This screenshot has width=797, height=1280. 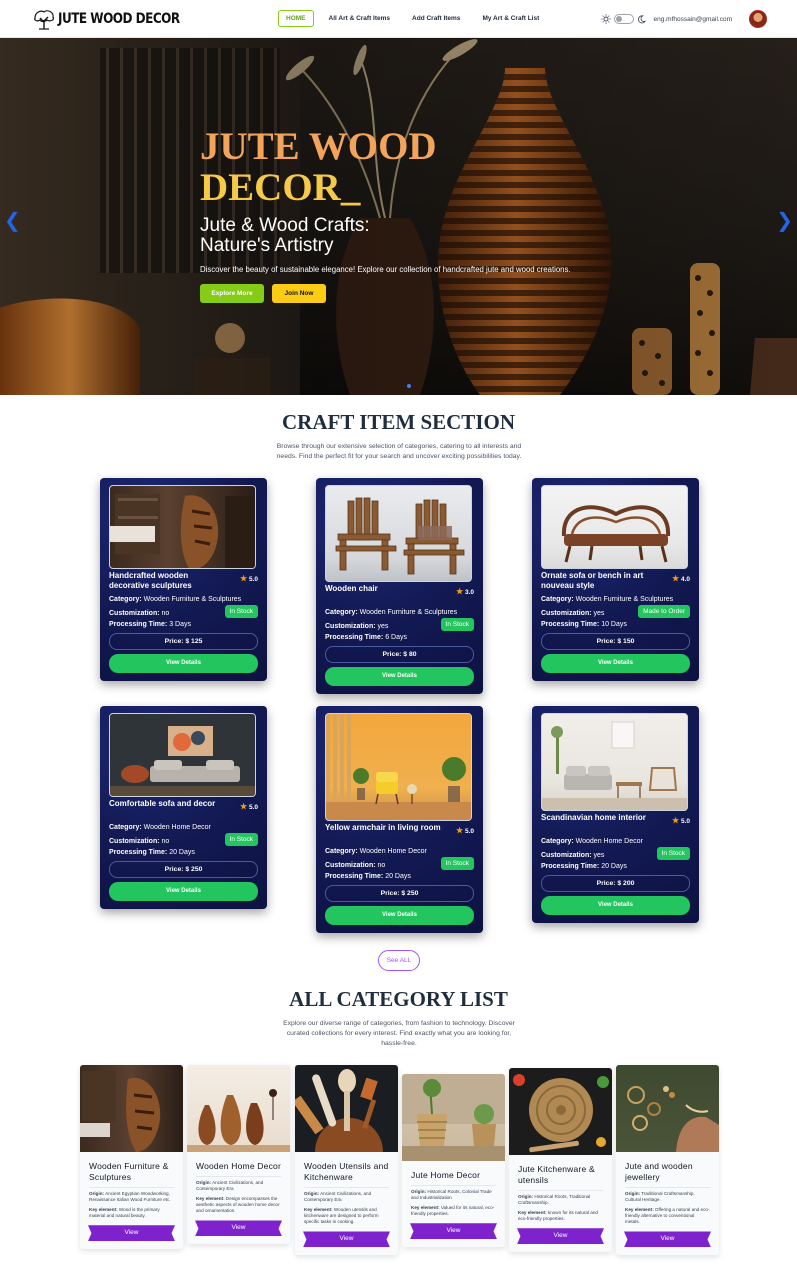 What do you see at coordinates (572, 613) in the screenshot?
I see `customization-line: Customization: yes` at bounding box center [572, 613].